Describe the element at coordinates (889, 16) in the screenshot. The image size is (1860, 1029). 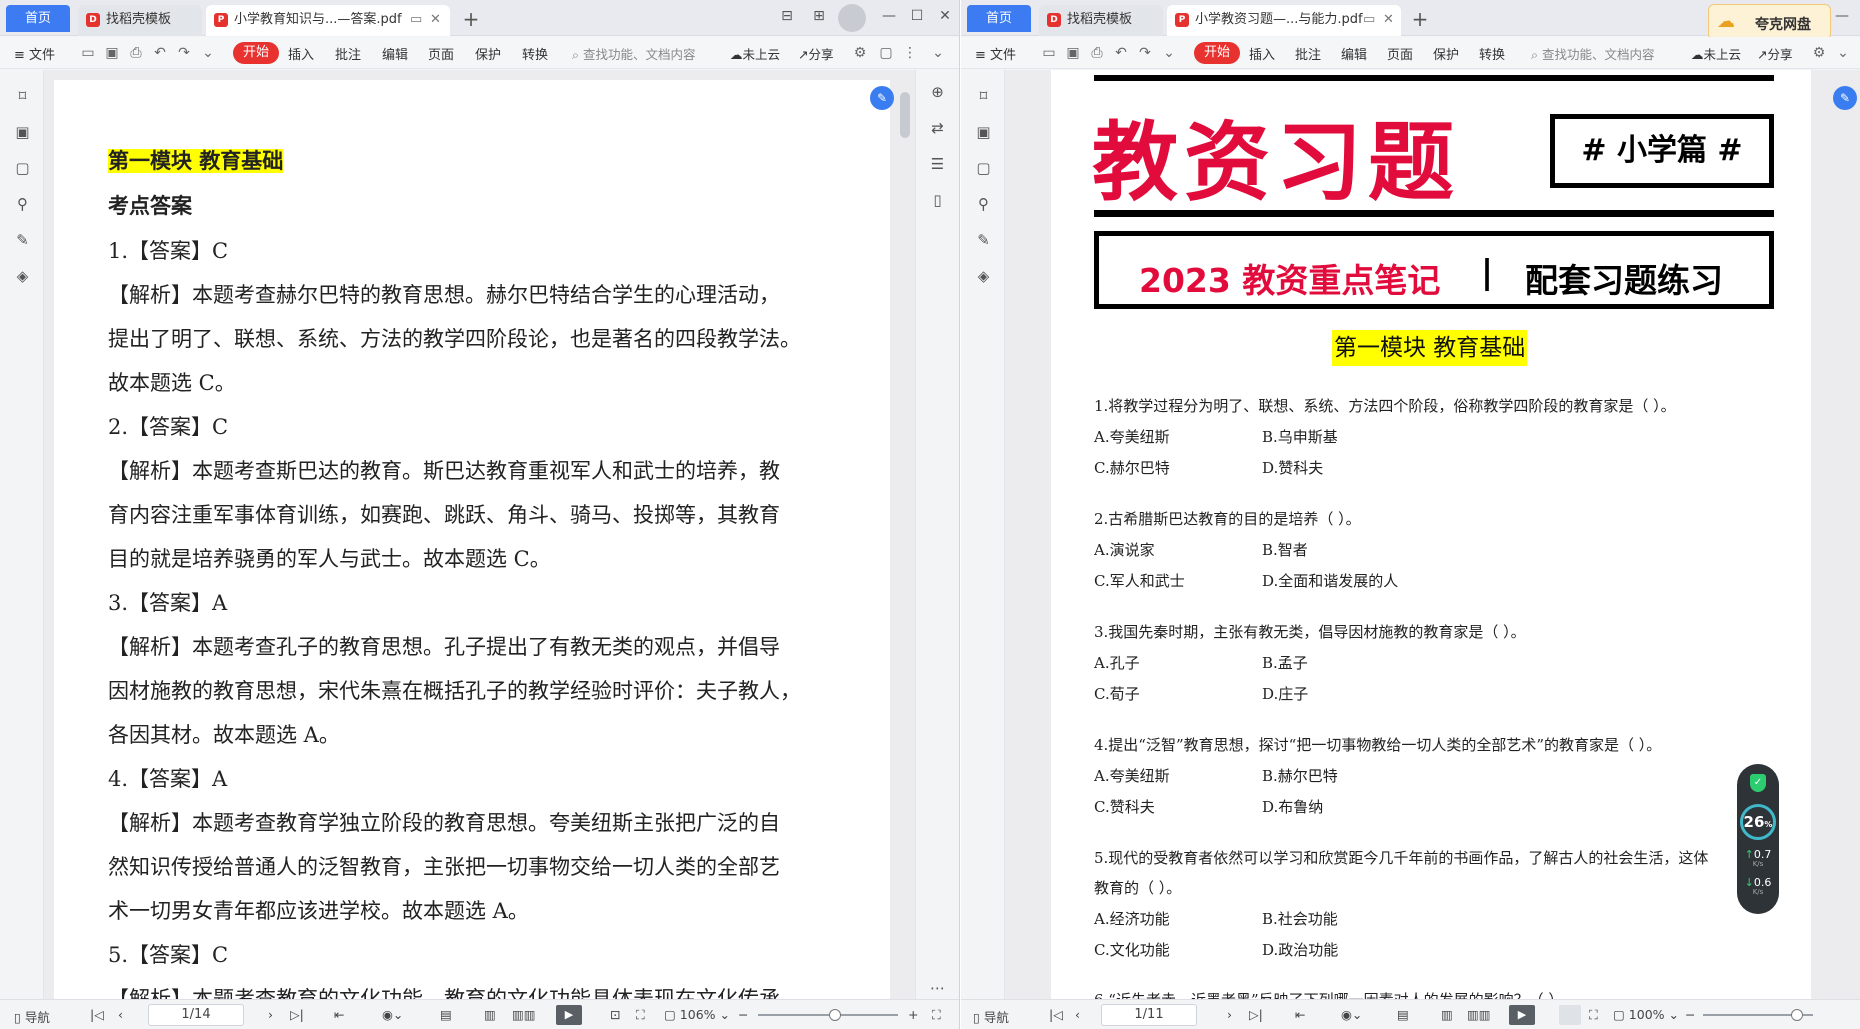
I see `minimize-icon: —` at that location.